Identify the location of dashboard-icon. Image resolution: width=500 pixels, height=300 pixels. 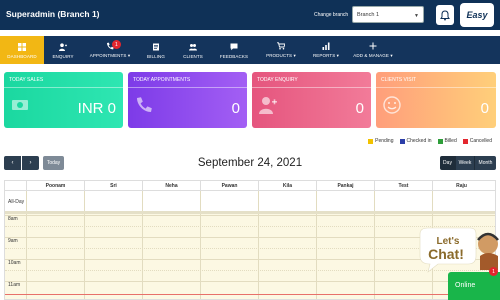
(22, 47).